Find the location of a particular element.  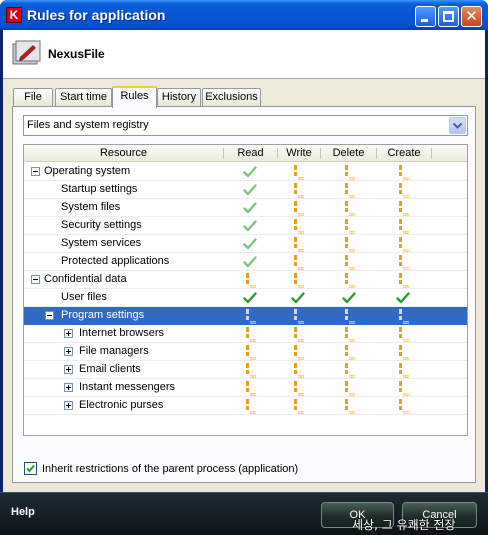

tree-row: System files is located at coordinates (245, 208).